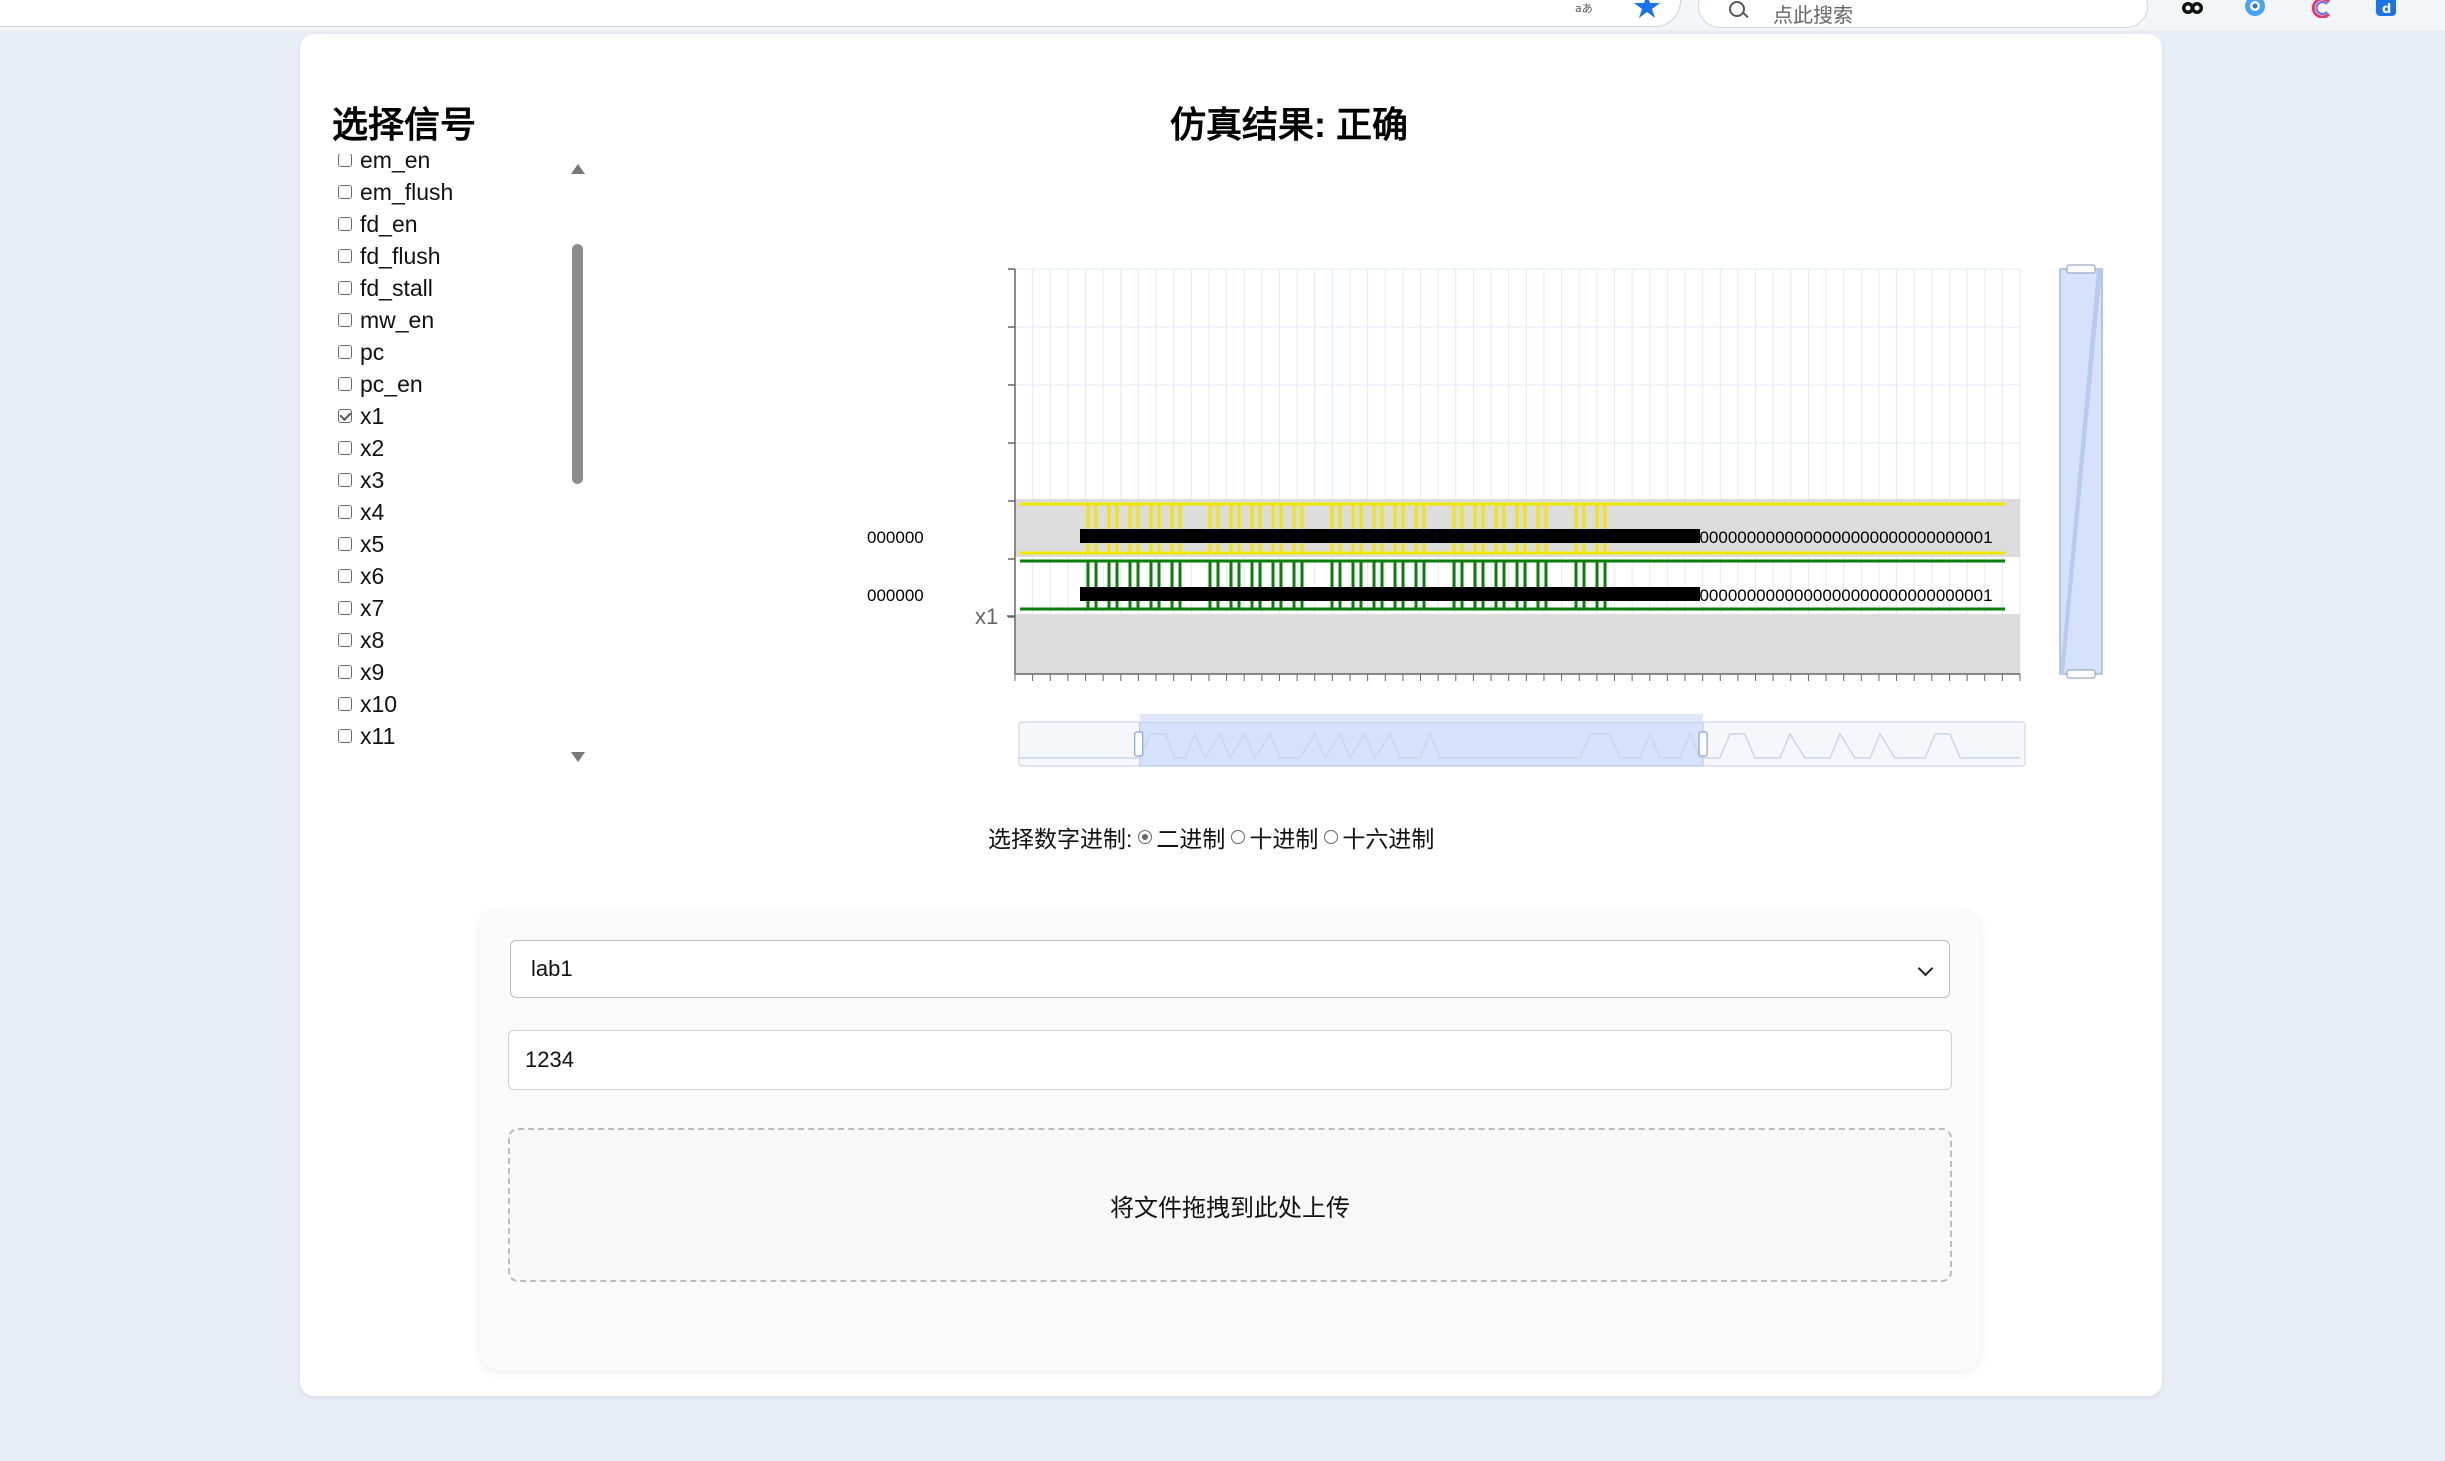 The width and height of the screenshot is (2445, 1461). Describe the element at coordinates (552, 968) in the screenshot. I see `lab-select-value: lab1` at that location.